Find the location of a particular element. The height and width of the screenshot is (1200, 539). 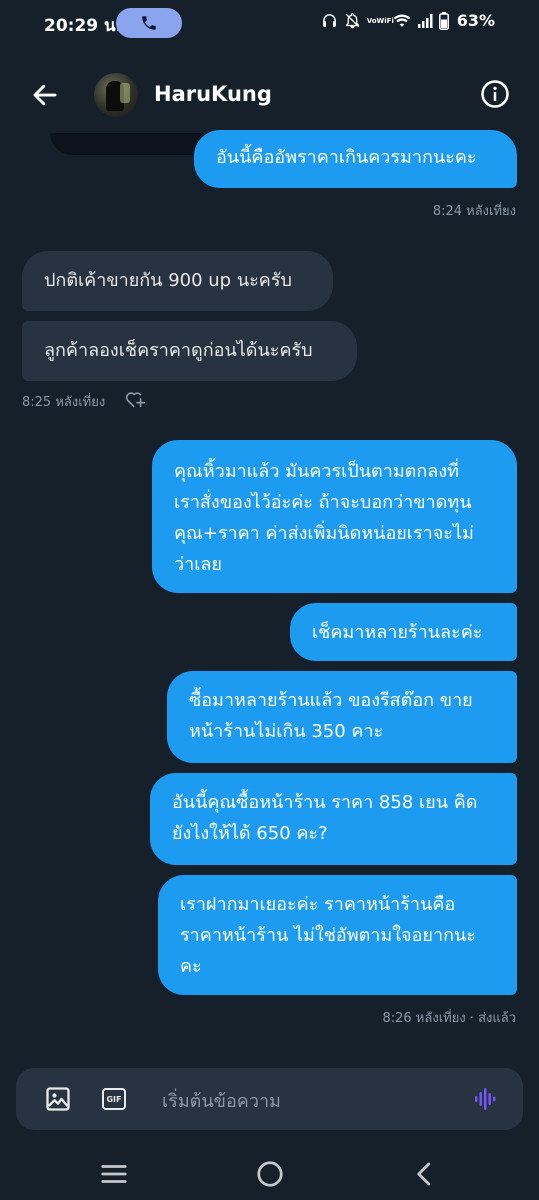

voice-wave-icon is located at coordinates (486, 1099).